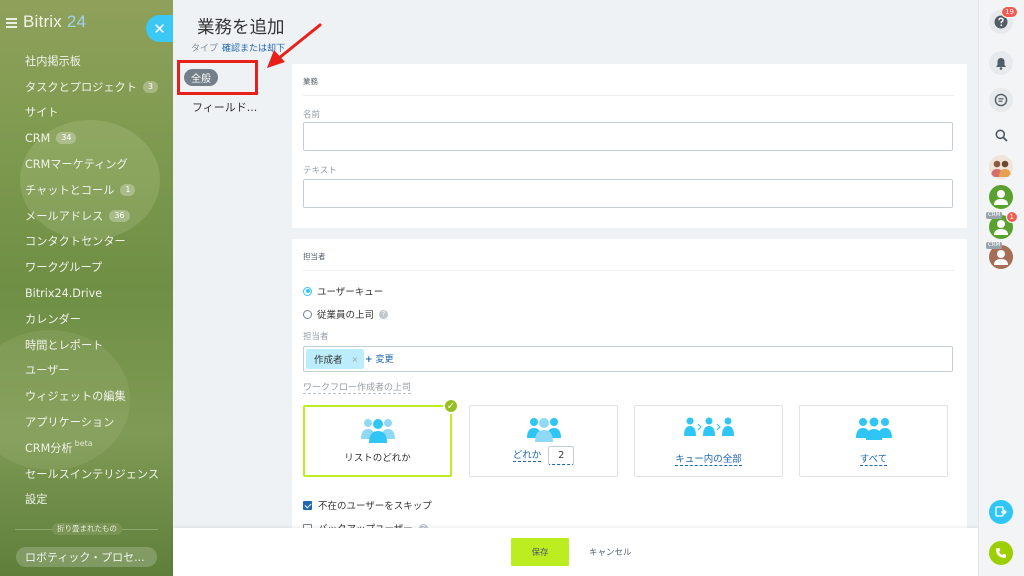  Describe the element at coordinates (708, 460) in the screenshot. I see `tile-link-text: キュー内の全部` at that location.